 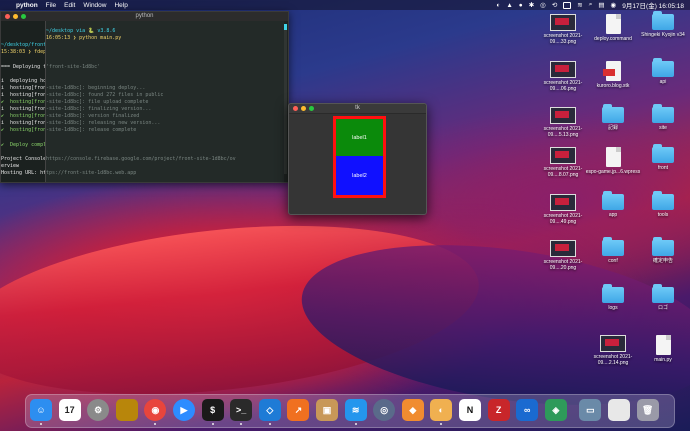 I want to click on screenshot-file: screenshot 2021-09....5.13.png, so click(x=563, y=122).